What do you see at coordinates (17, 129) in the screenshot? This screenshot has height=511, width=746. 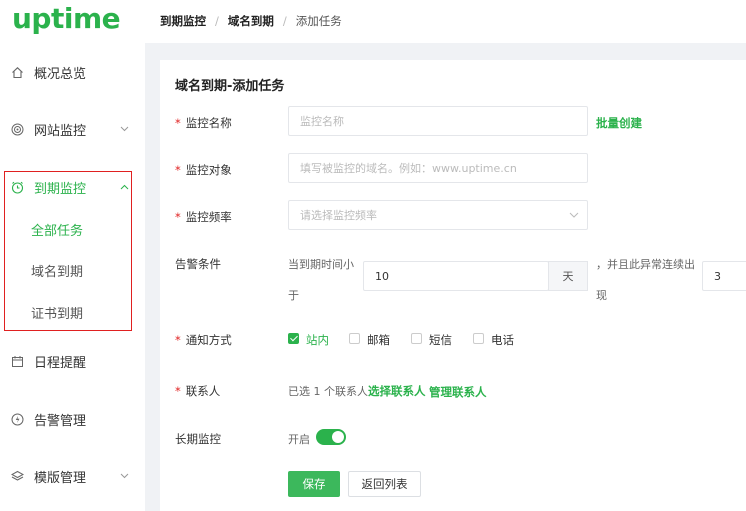 I see `radar-icon` at bounding box center [17, 129].